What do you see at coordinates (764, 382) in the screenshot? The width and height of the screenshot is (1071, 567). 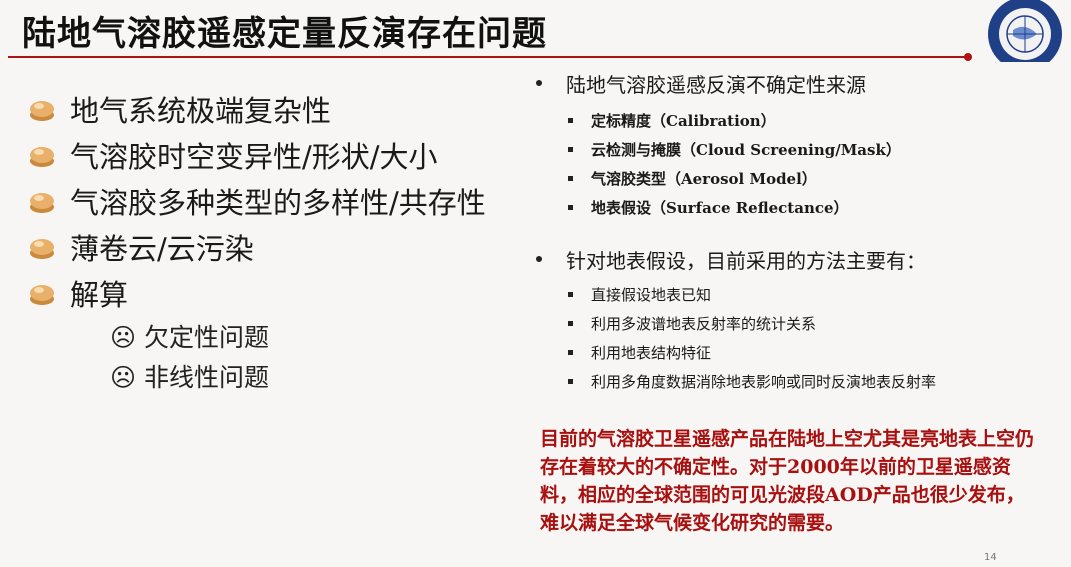 I see `list-item-text: 利用多角度数据消除地表影响或同时反演地表反射率` at bounding box center [764, 382].